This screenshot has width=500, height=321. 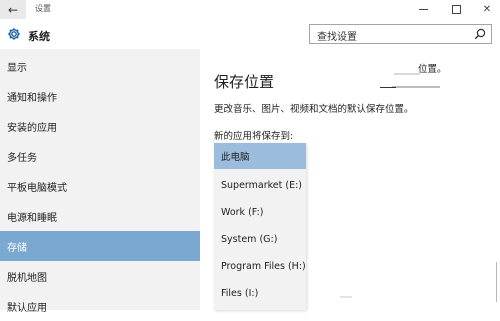 I want to click on dropdown-option-this-pc: 此电脑, so click(x=260, y=156).